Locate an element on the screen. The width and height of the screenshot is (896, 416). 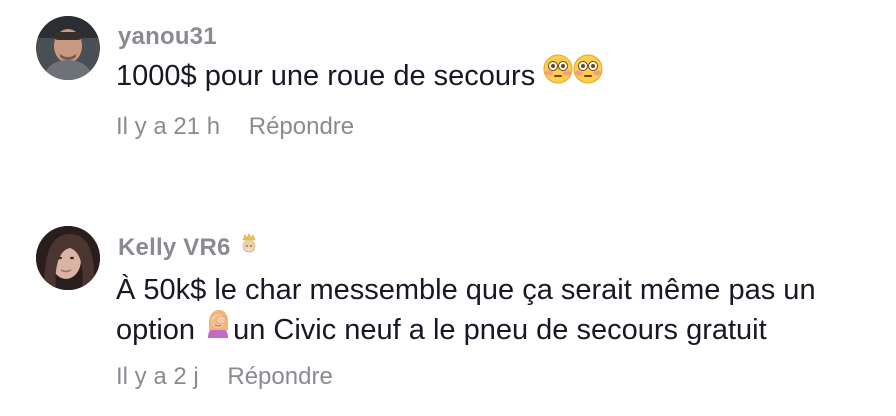
comment-username-text: Kelly VR6 is located at coordinates (174, 247).